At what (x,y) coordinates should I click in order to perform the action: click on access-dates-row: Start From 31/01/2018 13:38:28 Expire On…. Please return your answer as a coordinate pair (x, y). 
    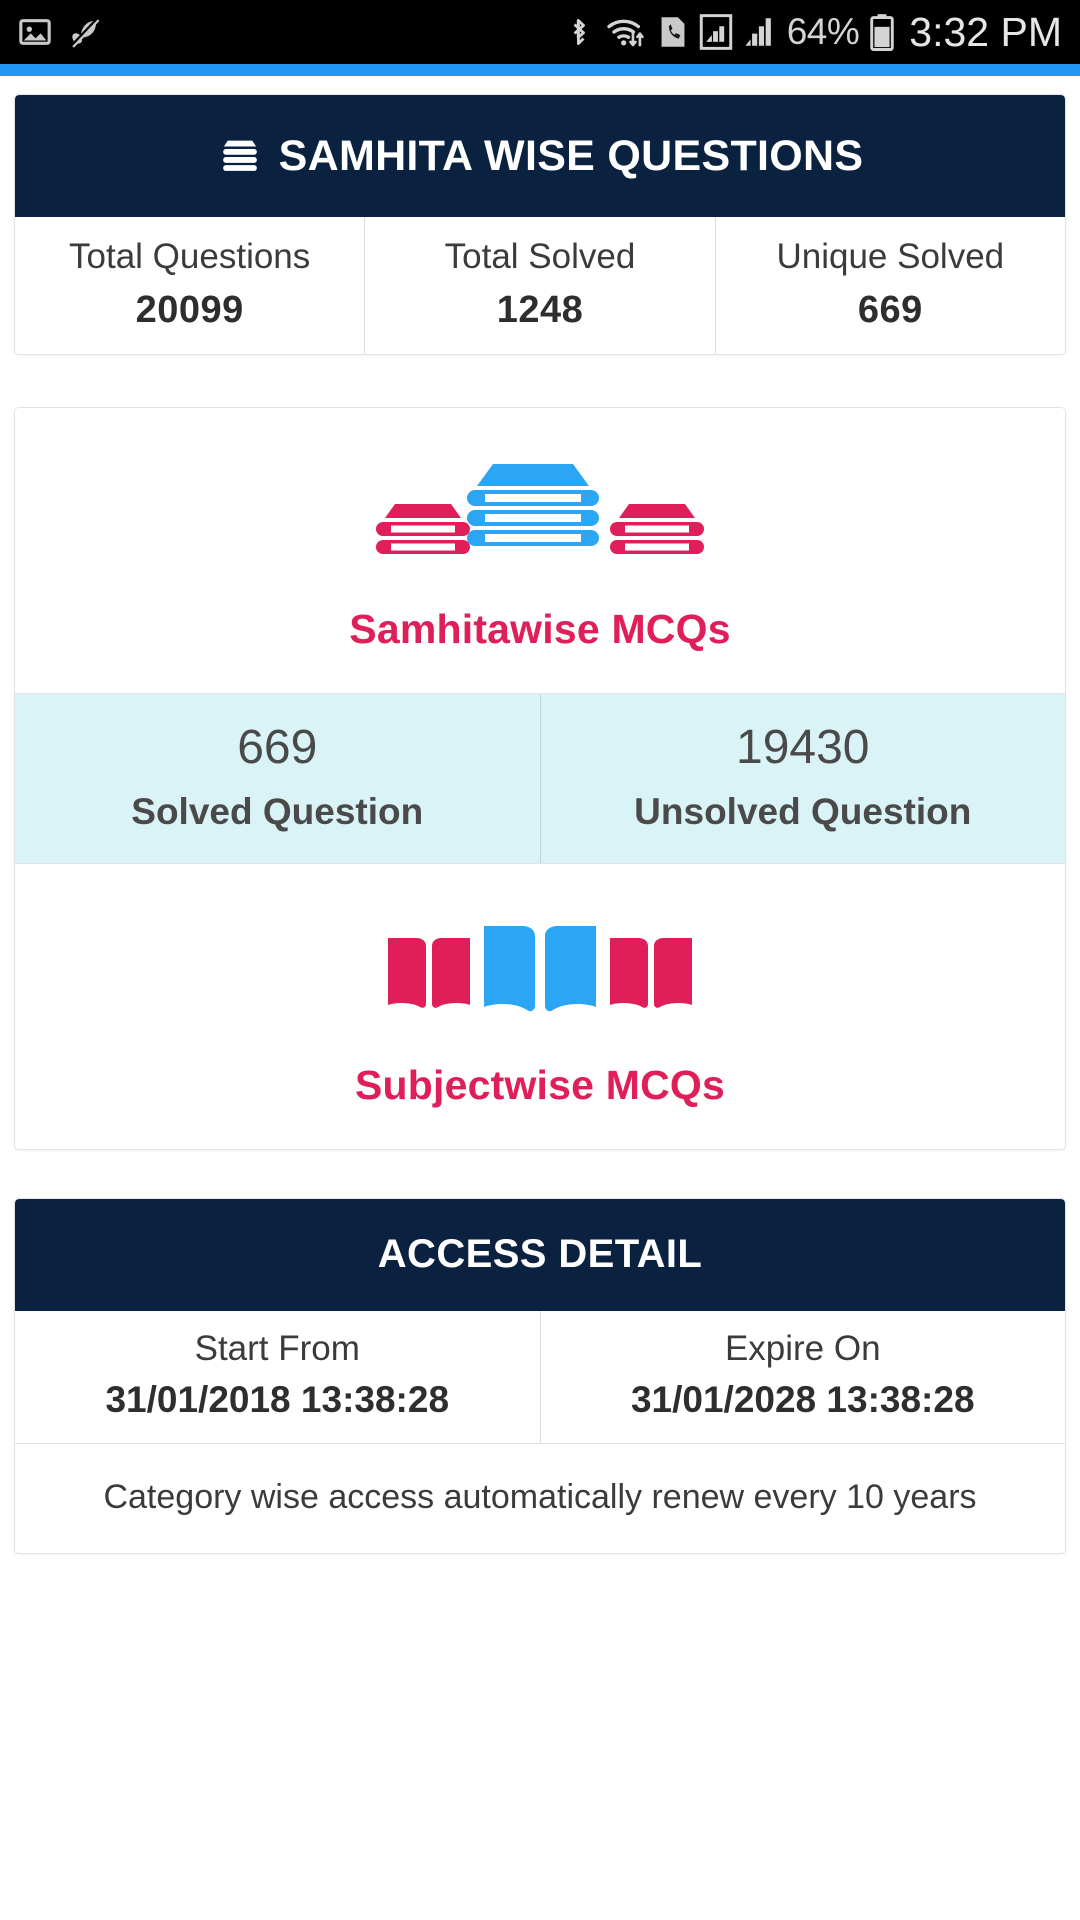
    Looking at the image, I should click on (540, 1377).